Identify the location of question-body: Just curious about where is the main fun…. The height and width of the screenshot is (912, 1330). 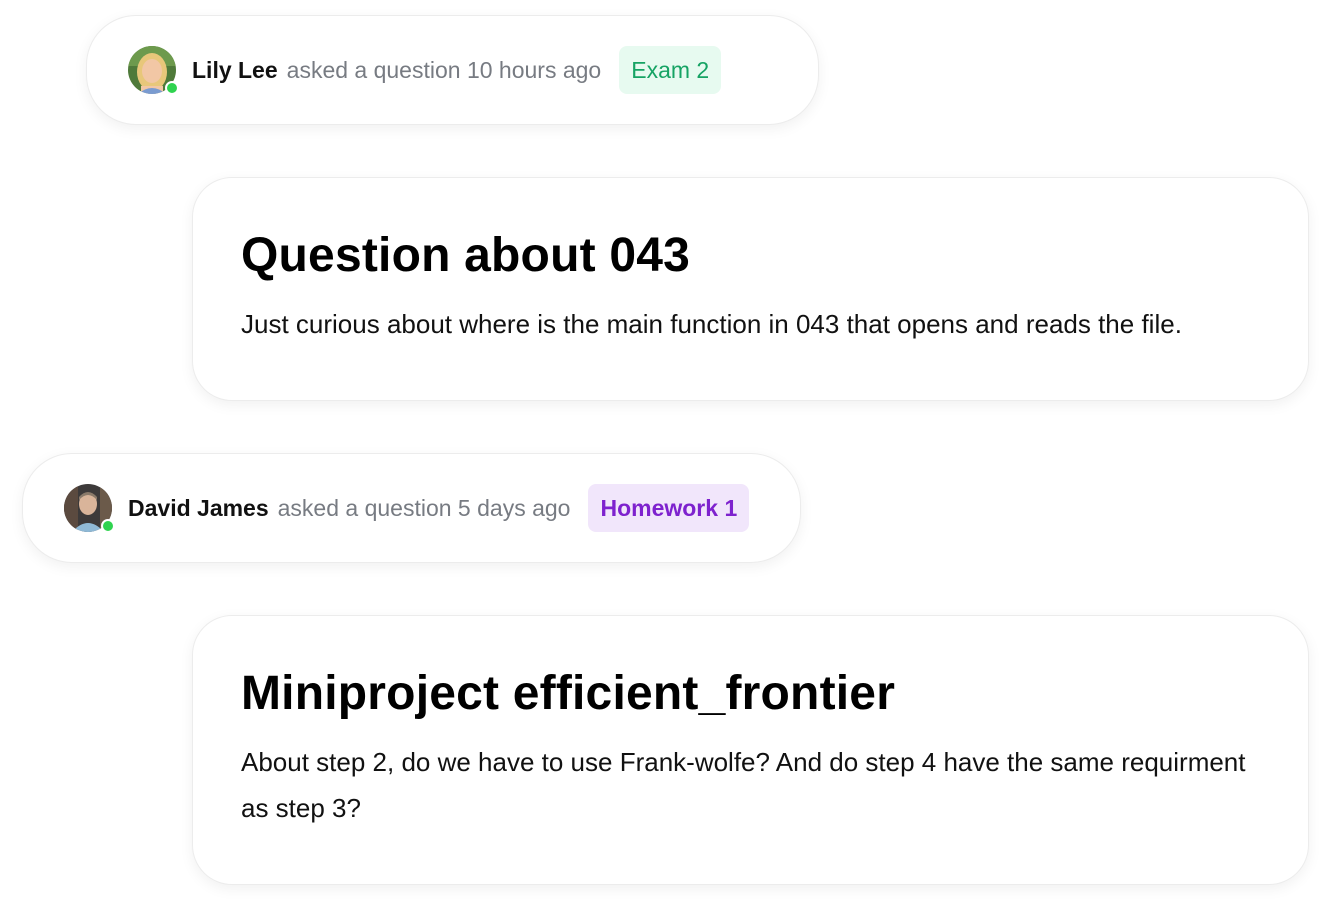
(711, 324).